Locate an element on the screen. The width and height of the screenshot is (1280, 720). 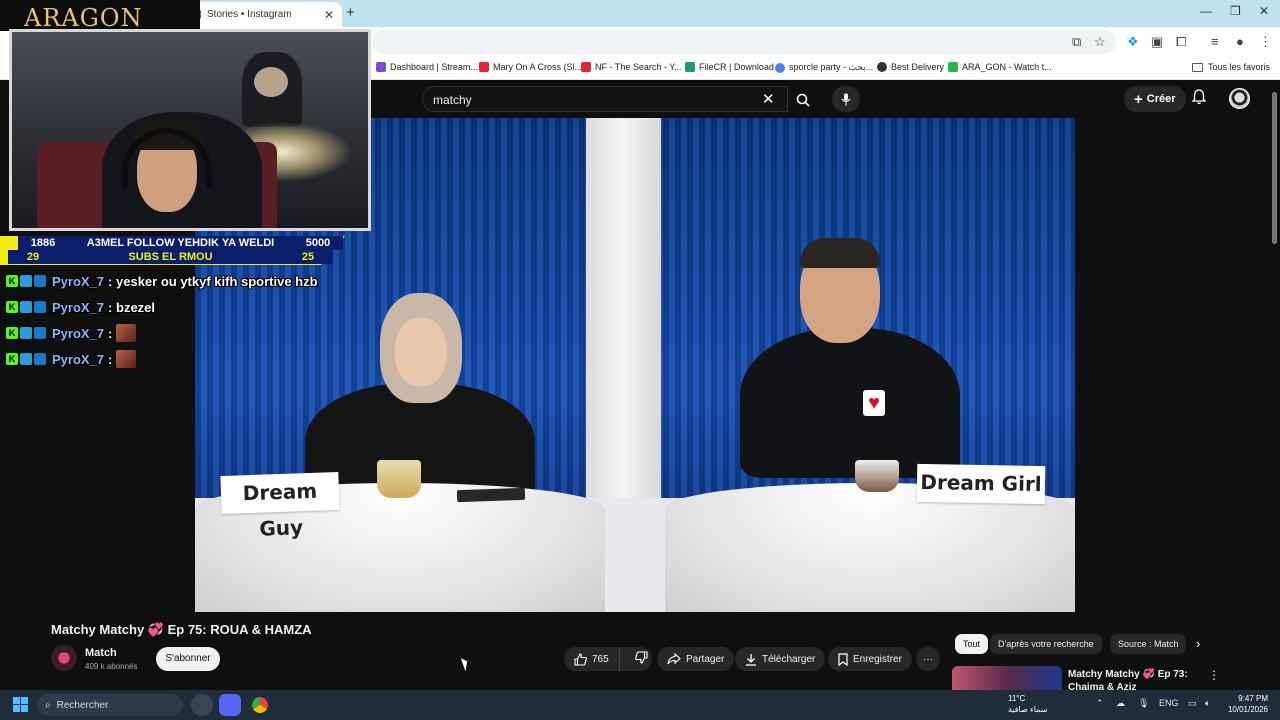
tab-title: Stories • Instagram is located at coordinates (249, 14).